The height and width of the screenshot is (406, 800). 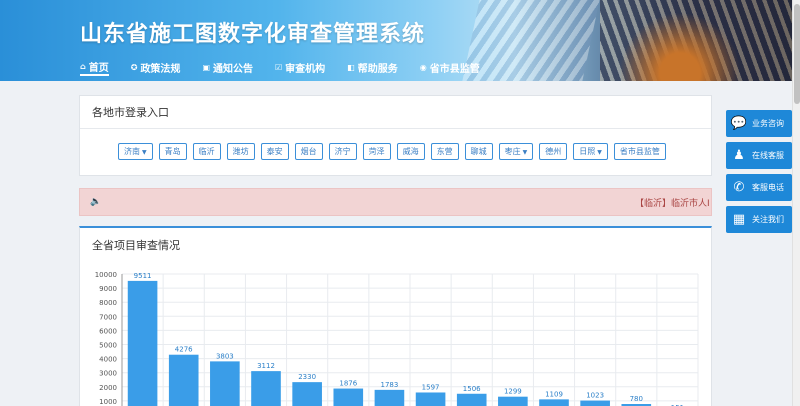 I want to click on city-button-label: 德州, so click(x=553, y=151).